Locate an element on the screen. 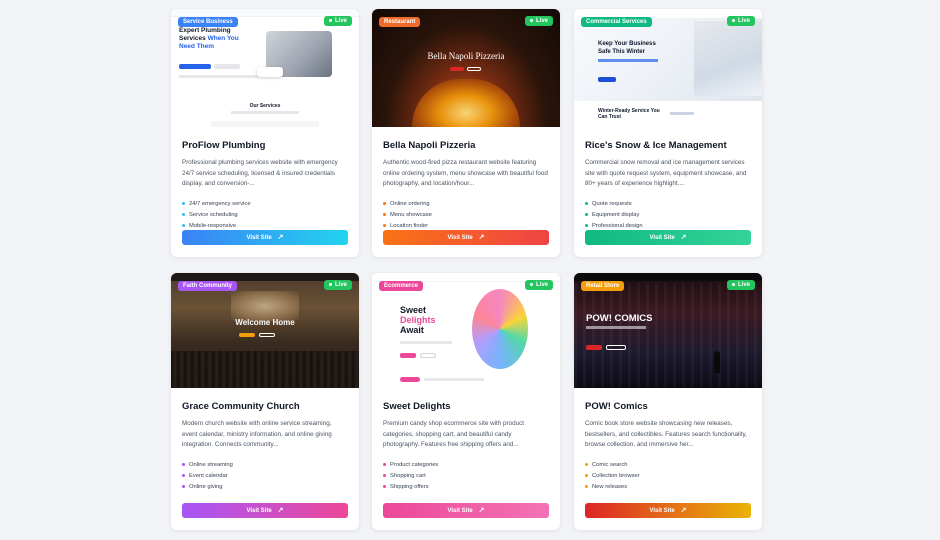 The image size is (940, 540). feature-item: Event calendar is located at coordinates (265, 476).